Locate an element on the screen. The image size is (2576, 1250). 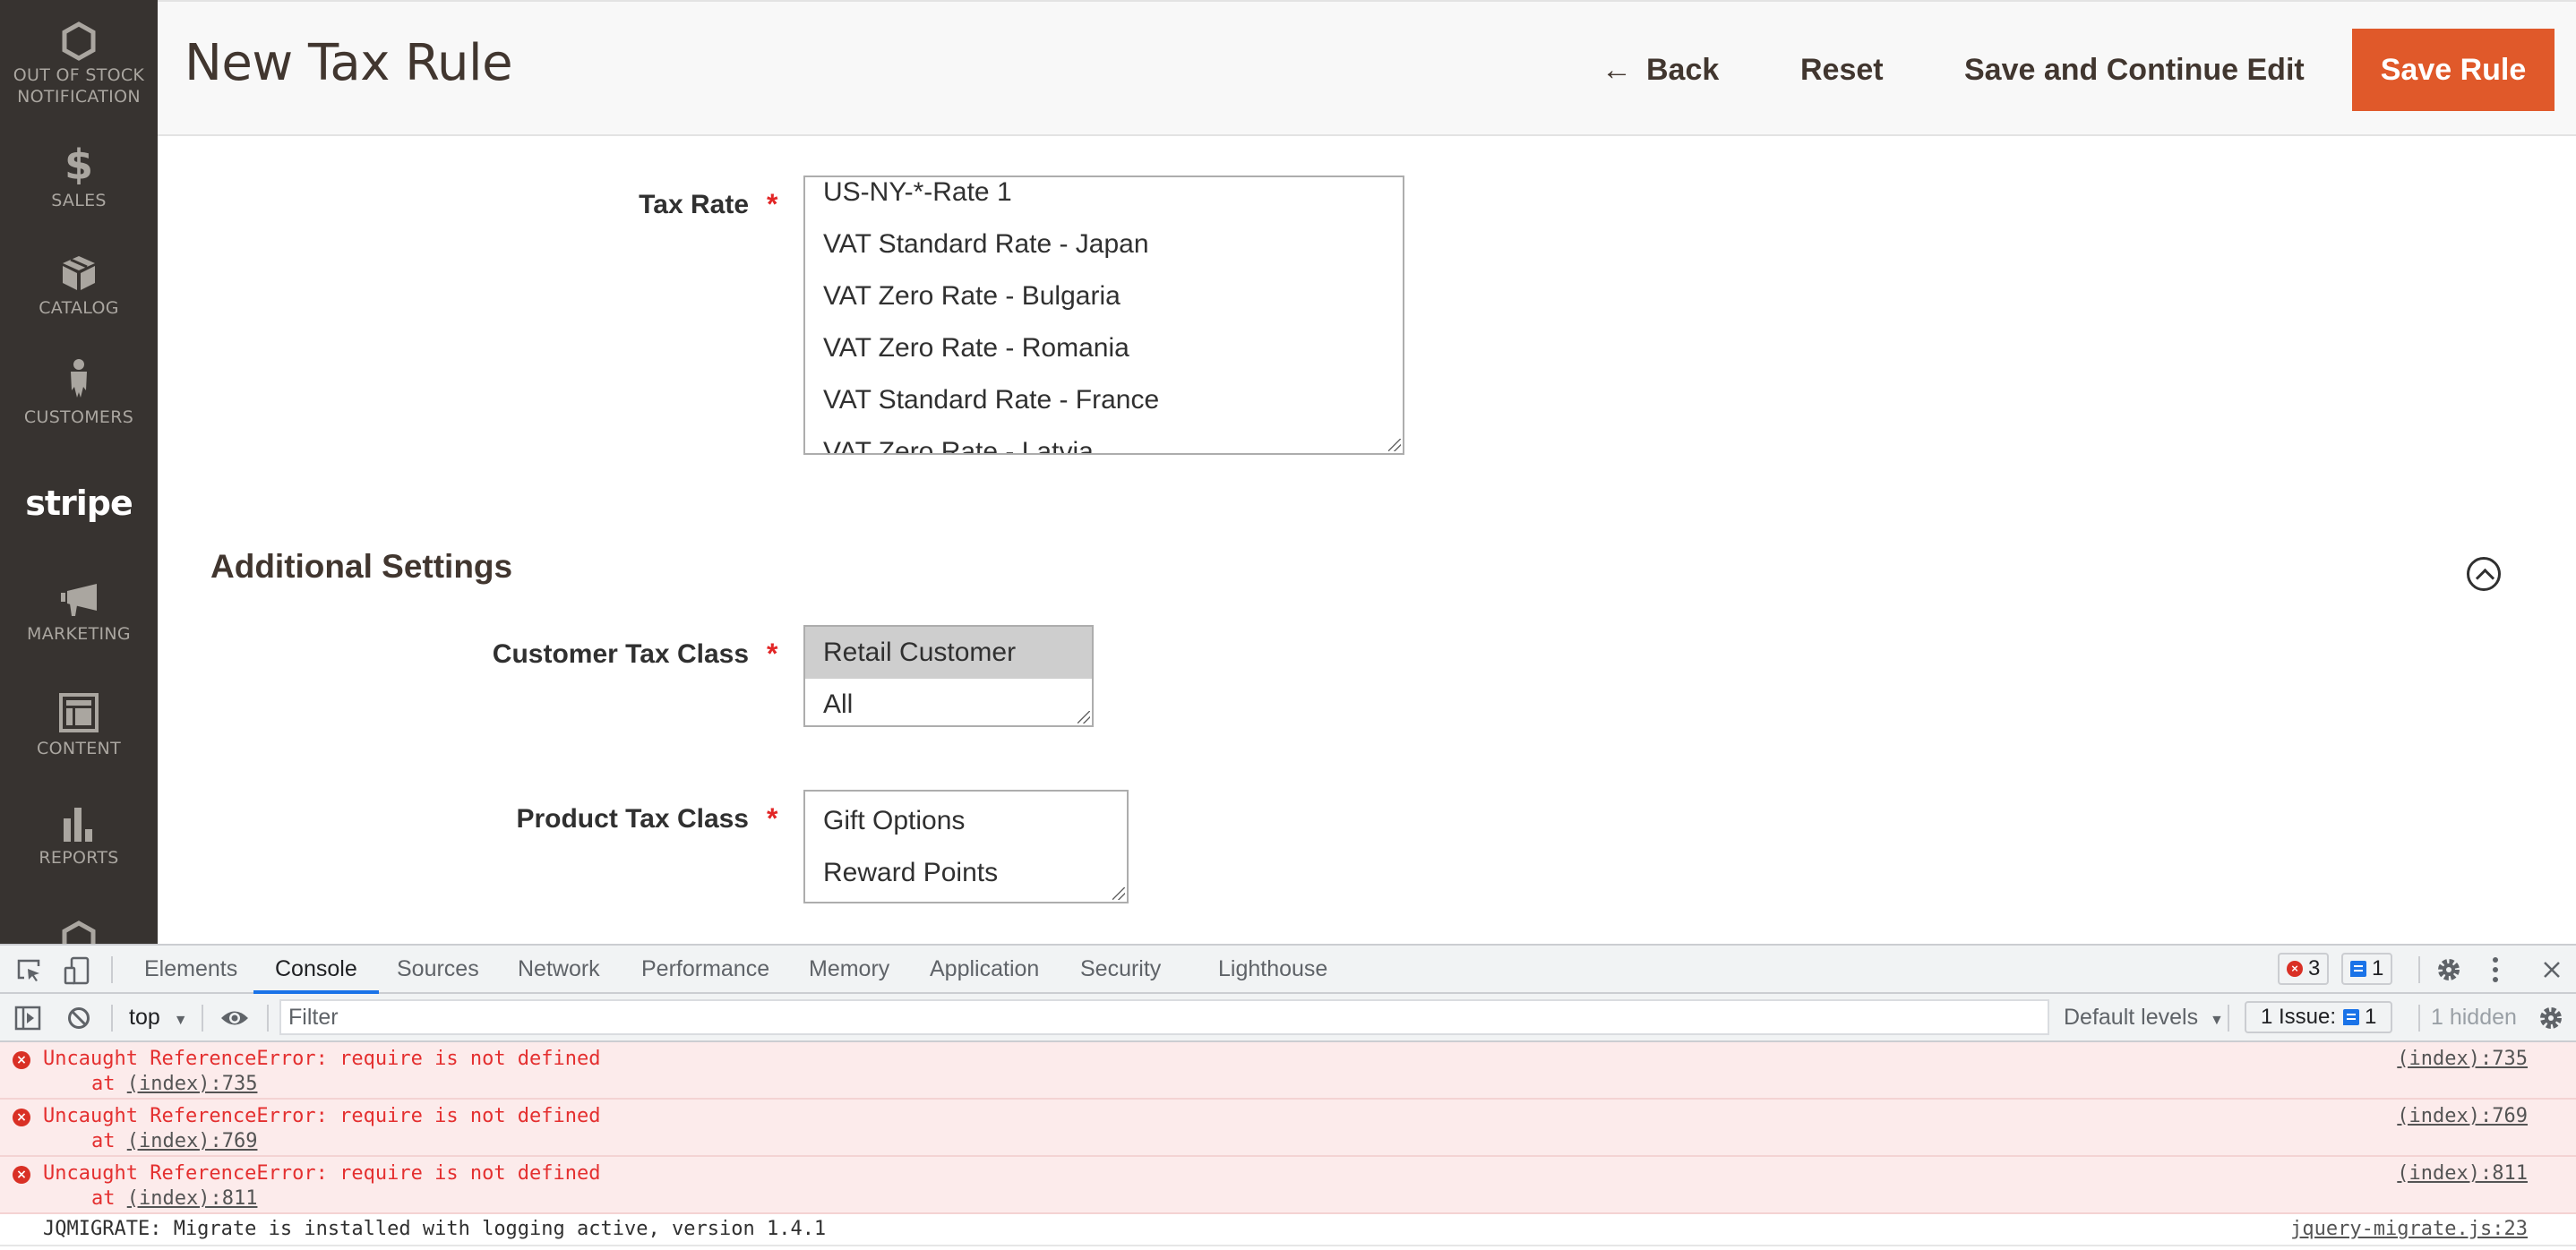
tax-rate-option: US-NY-*-Rate 1 is located at coordinates (1104, 197).